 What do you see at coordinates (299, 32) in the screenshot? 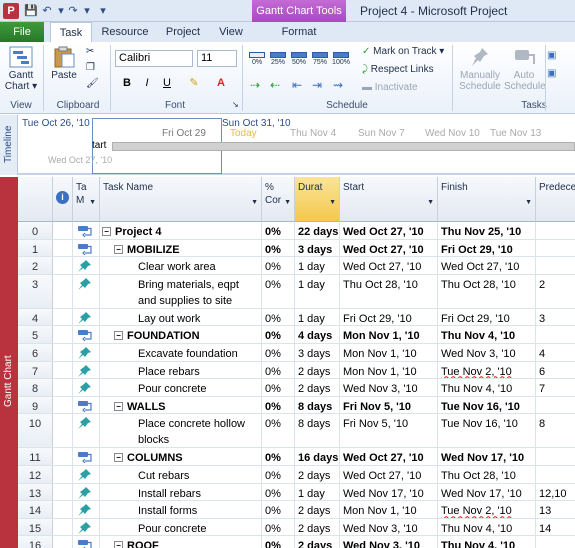
I see `tab-format: Format` at bounding box center [299, 32].